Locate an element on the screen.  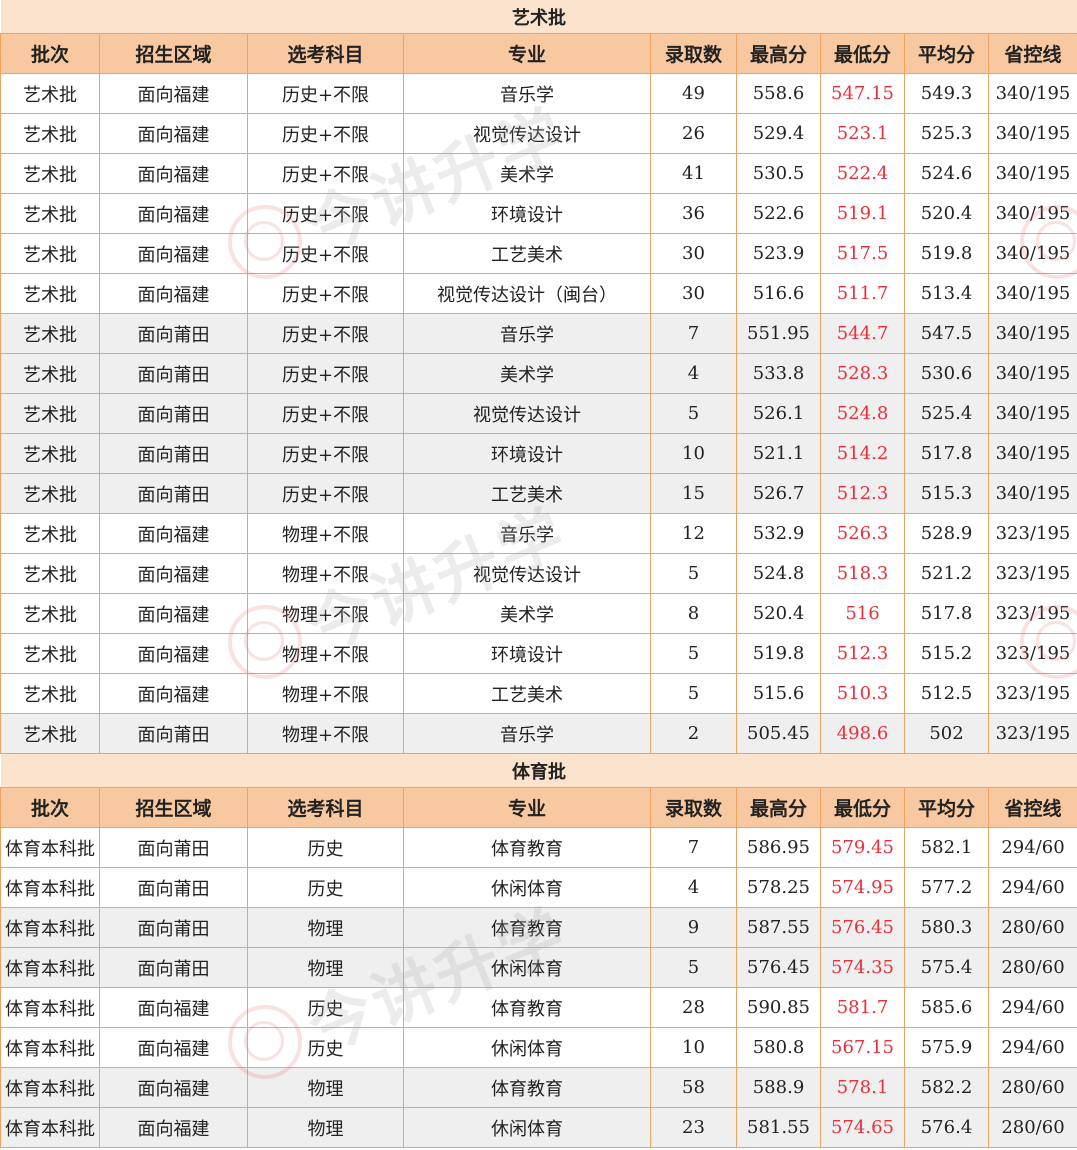
table-cell: 518.3 is located at coordinates (862, 573).